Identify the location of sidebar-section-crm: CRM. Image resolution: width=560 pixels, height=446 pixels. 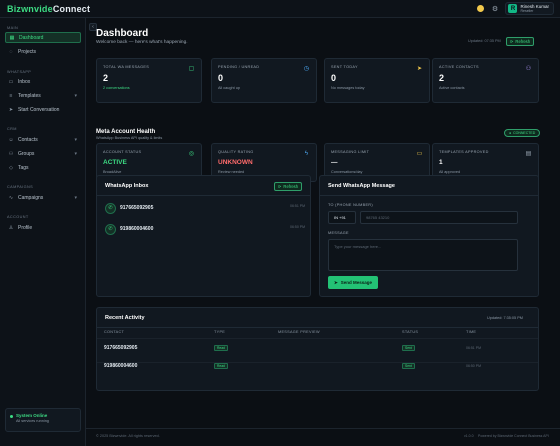
(12, 129).